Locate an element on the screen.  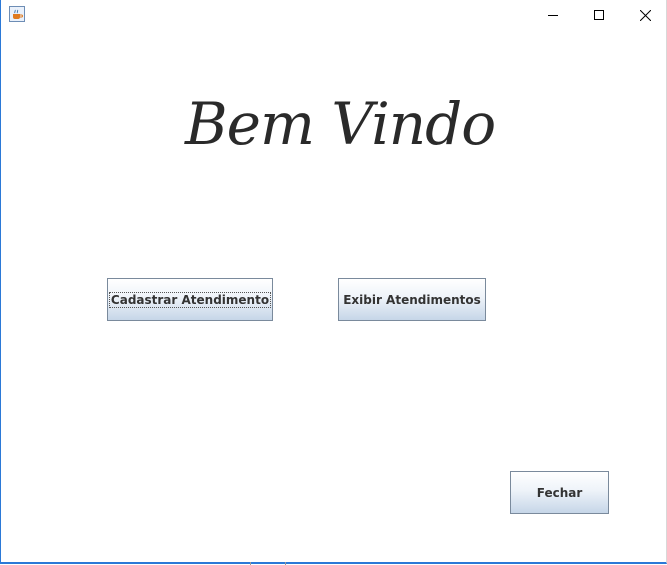
fechar-button: Fechar is located at coordinates (559, 492).